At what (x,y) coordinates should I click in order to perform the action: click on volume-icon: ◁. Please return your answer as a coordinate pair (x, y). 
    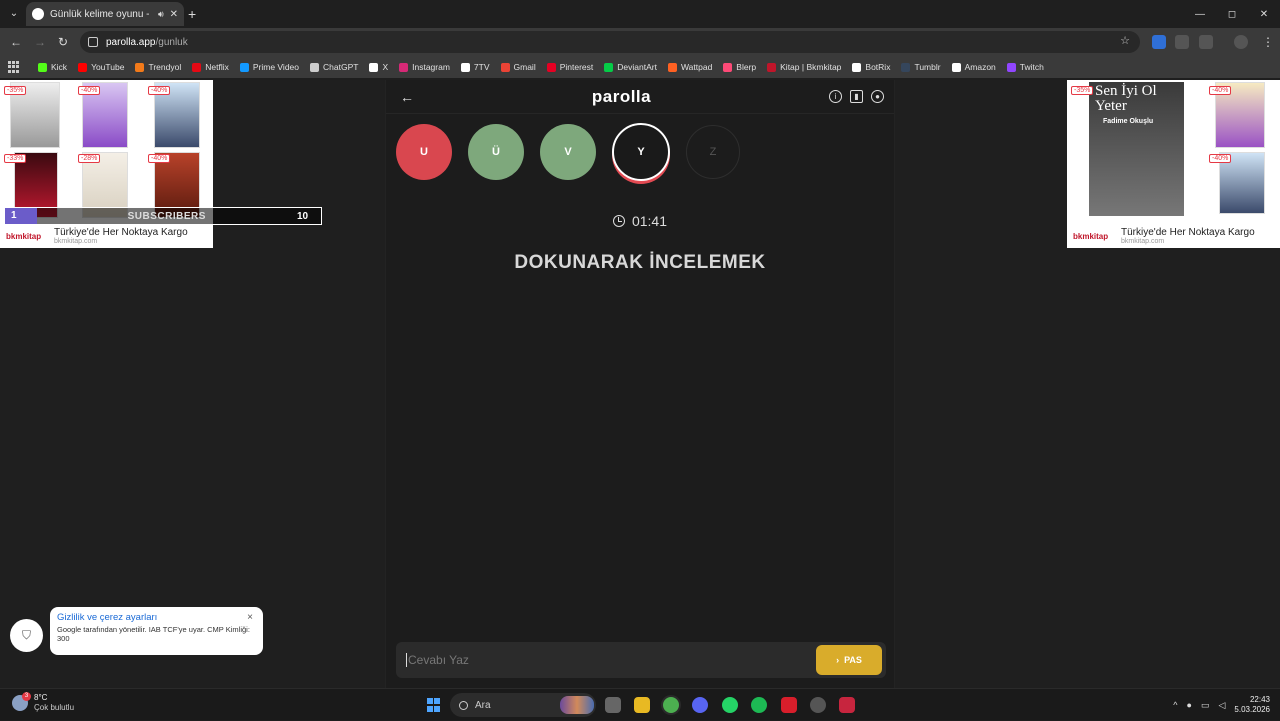
    Looking at the image, I should click on (1221, 705).